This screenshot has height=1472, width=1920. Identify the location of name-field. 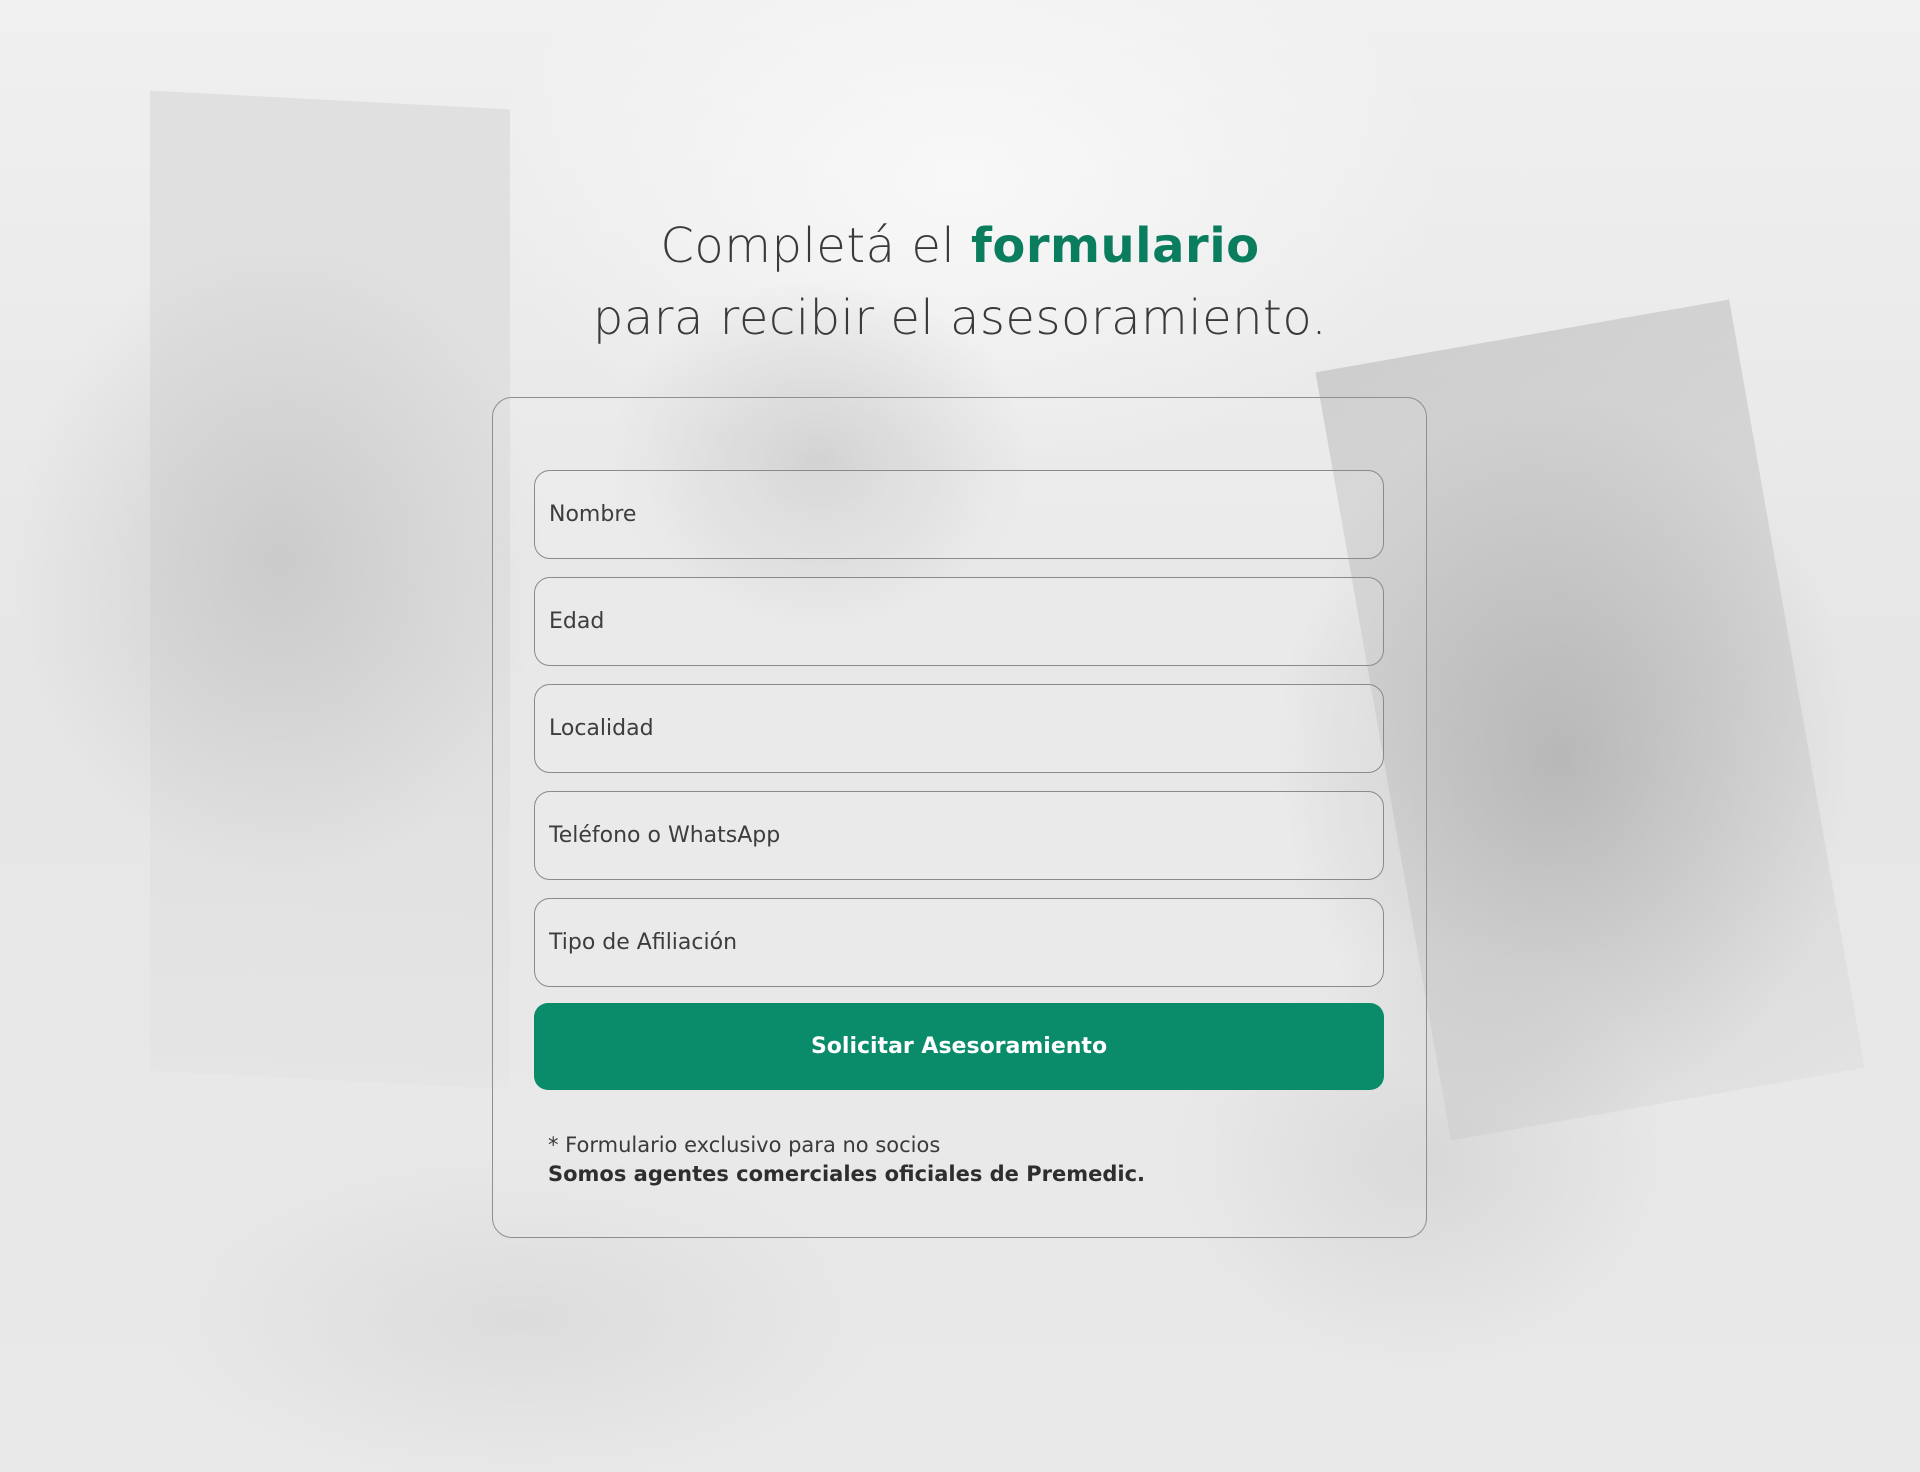
(959, 514).